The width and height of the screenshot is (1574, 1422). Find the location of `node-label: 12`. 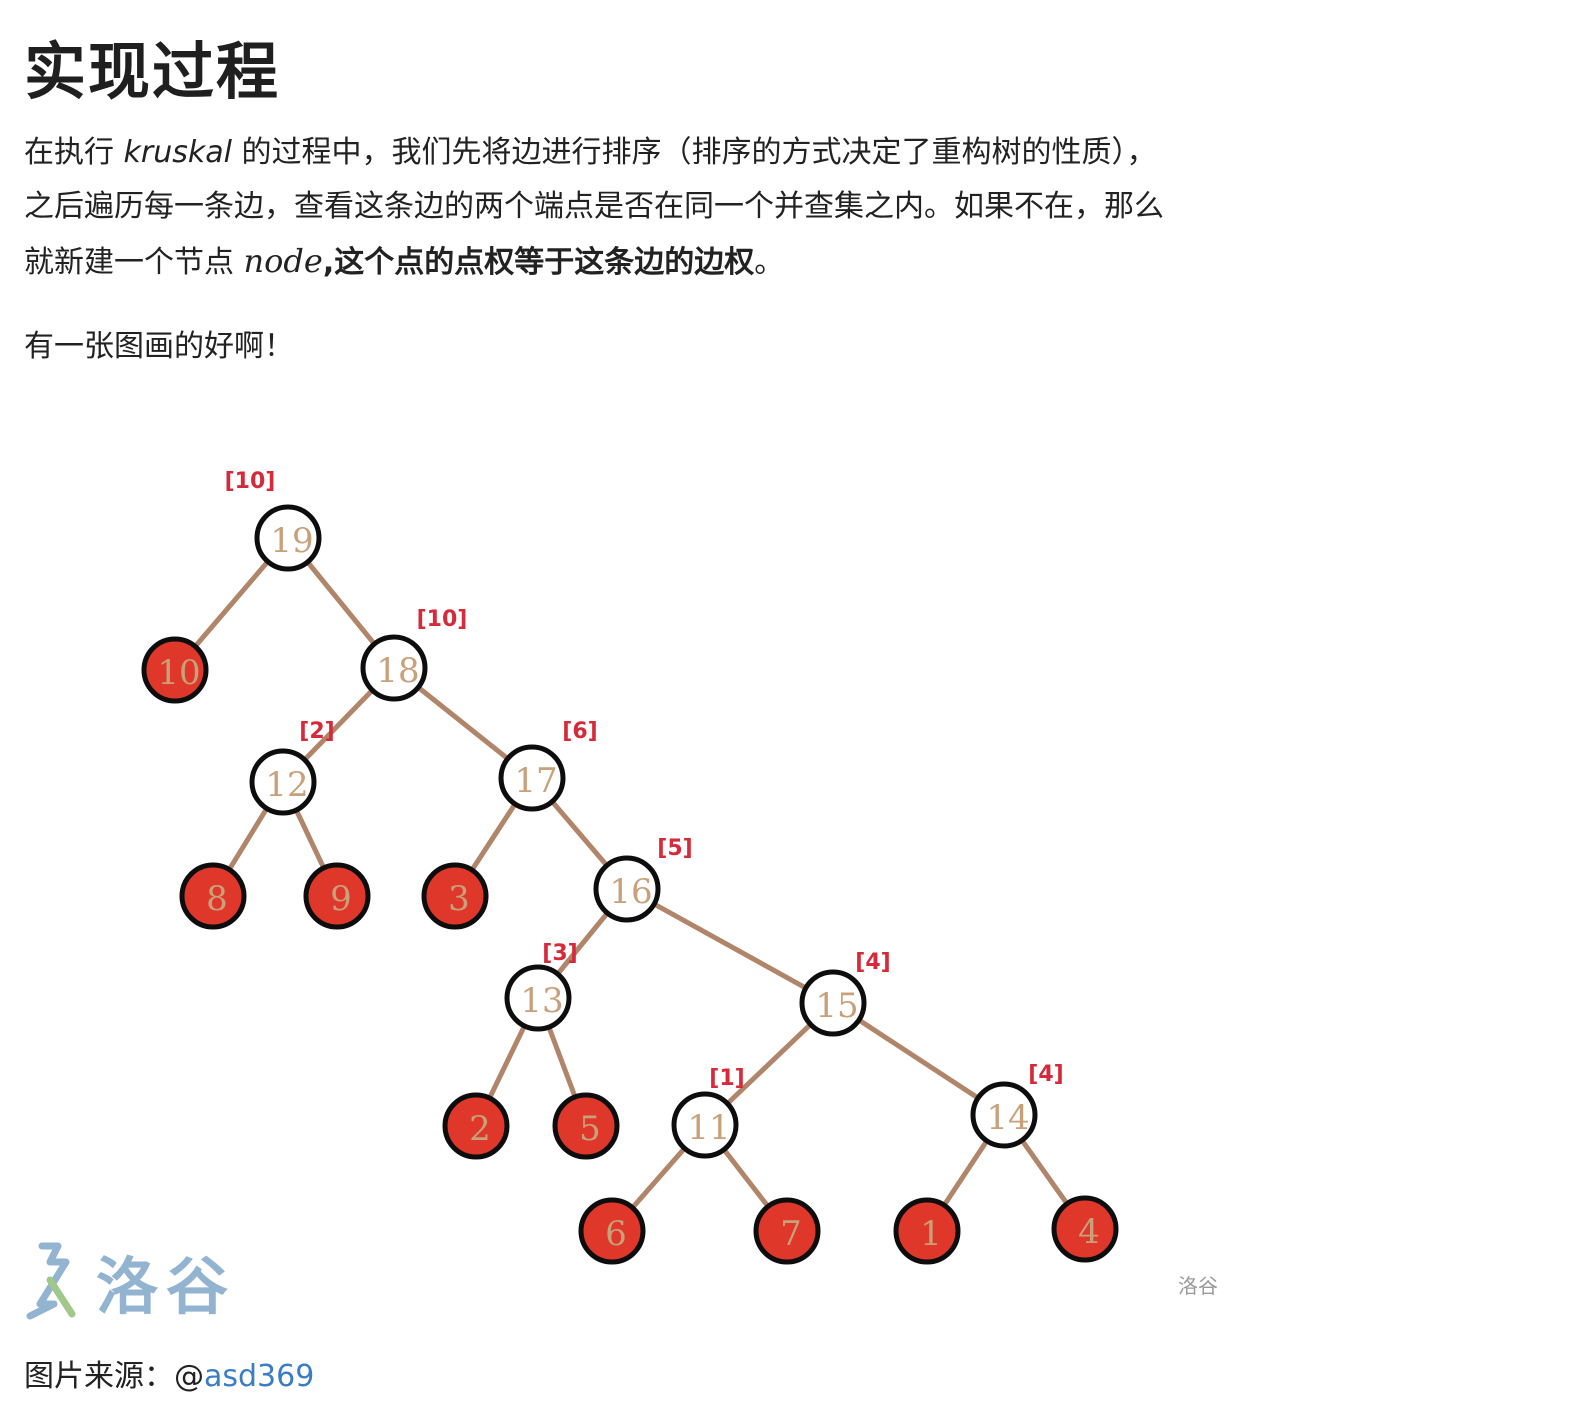

node-label: 12 is located at coordinates (286, 785).